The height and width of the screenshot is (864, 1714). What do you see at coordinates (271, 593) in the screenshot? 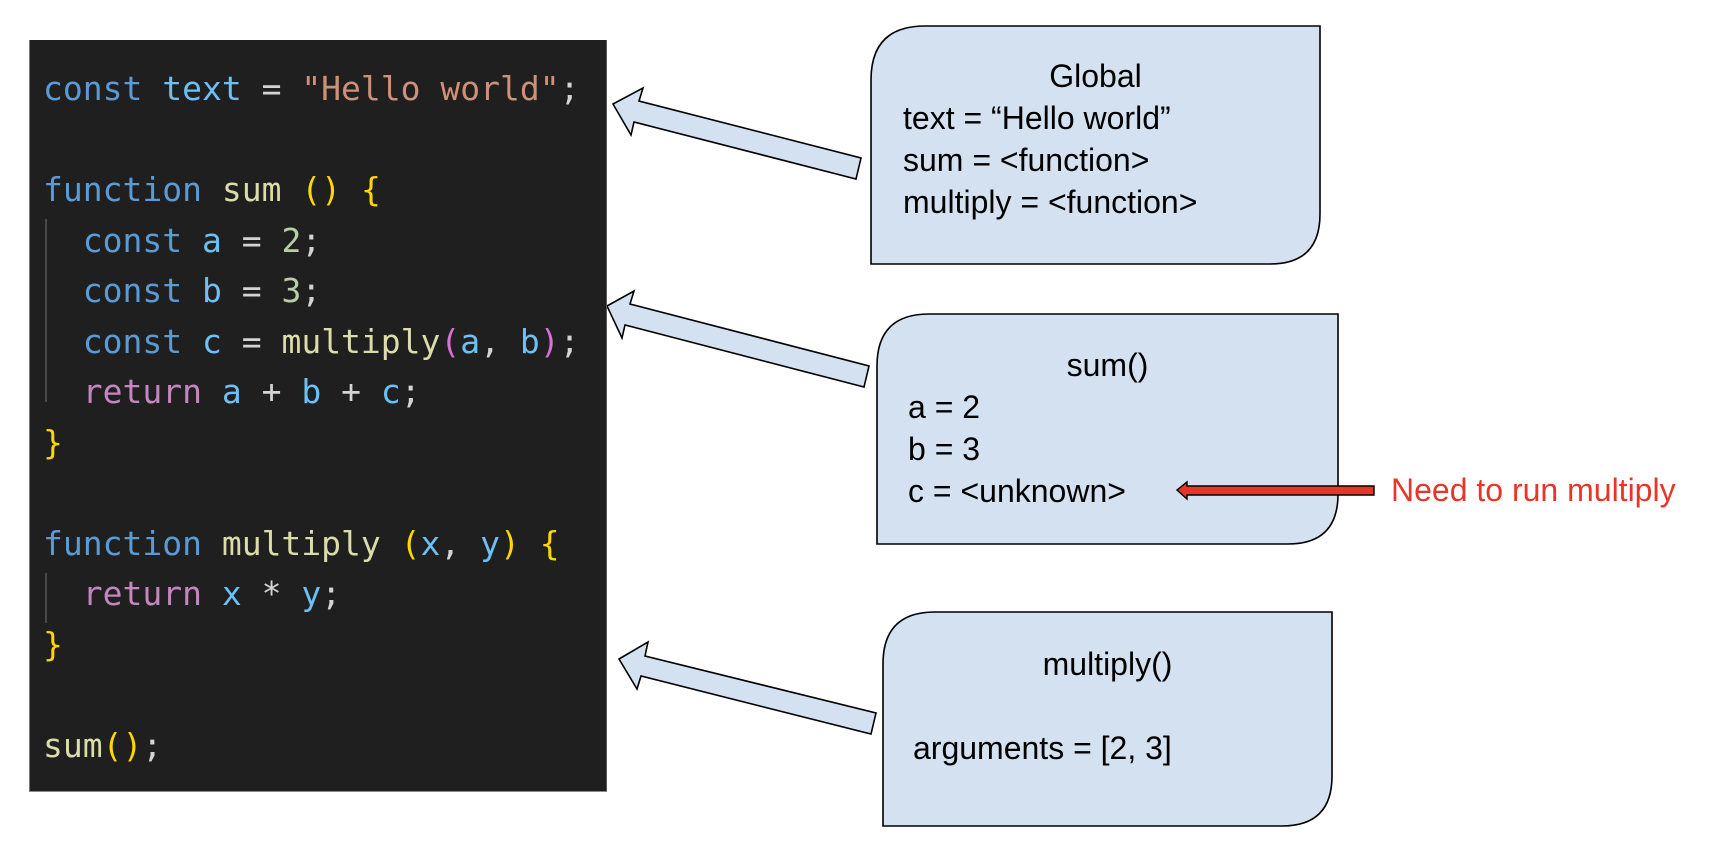
I see `code-token: *` at bounding box center [271, 593].